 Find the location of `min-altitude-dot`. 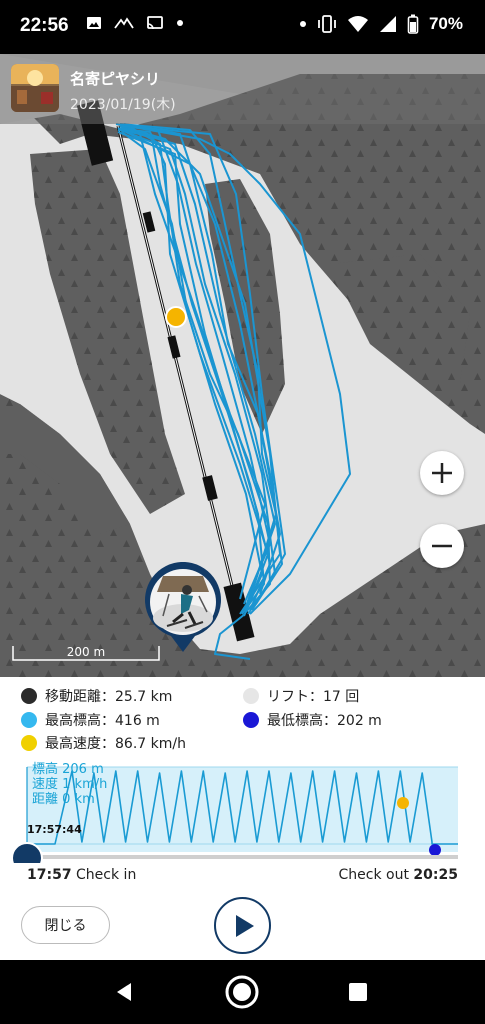

min-altitude-dot is located at coordinates (251, 720).